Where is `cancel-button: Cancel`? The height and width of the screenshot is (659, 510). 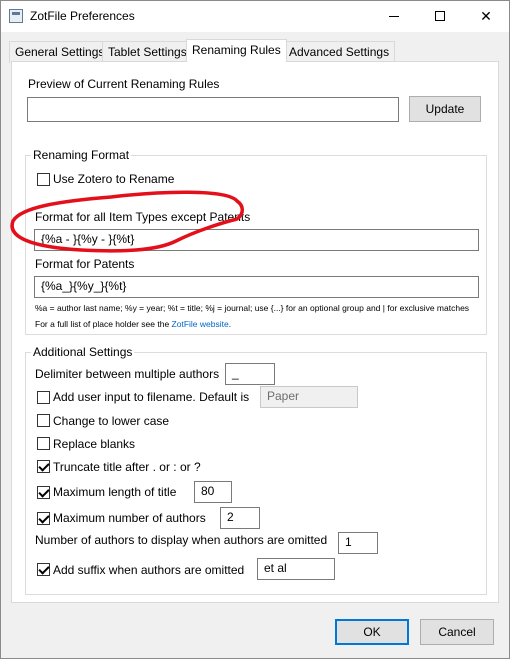
cancel-button: Cancel is located at coordinates (457, 632).